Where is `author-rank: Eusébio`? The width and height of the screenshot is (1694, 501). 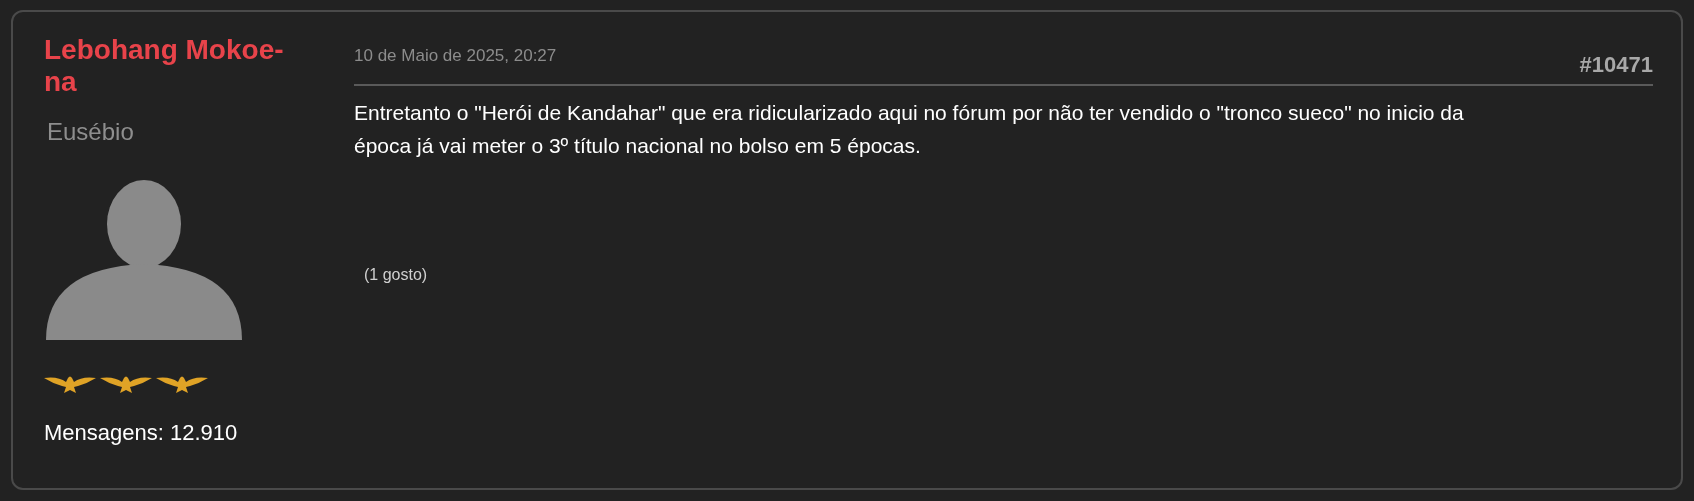
author-rank: Eusébio is located at coordinates (91, 132).